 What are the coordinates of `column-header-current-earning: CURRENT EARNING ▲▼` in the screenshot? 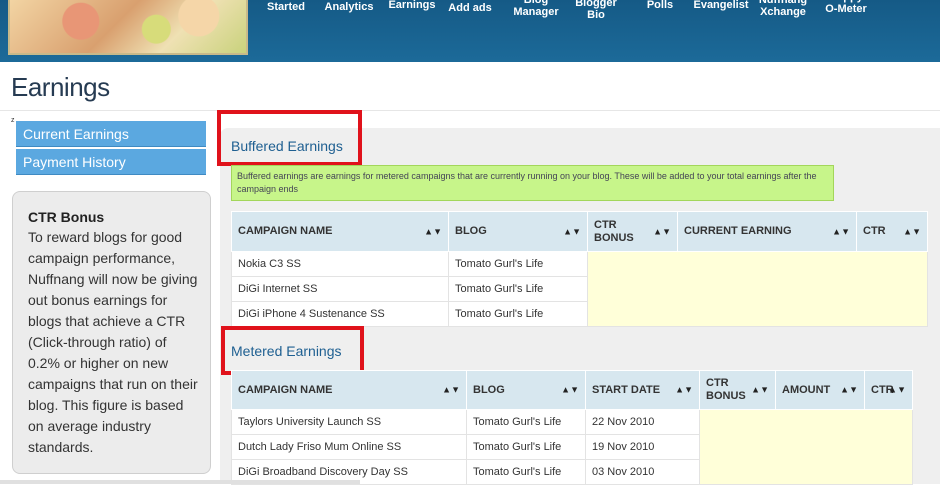 It's located at (767, 231).